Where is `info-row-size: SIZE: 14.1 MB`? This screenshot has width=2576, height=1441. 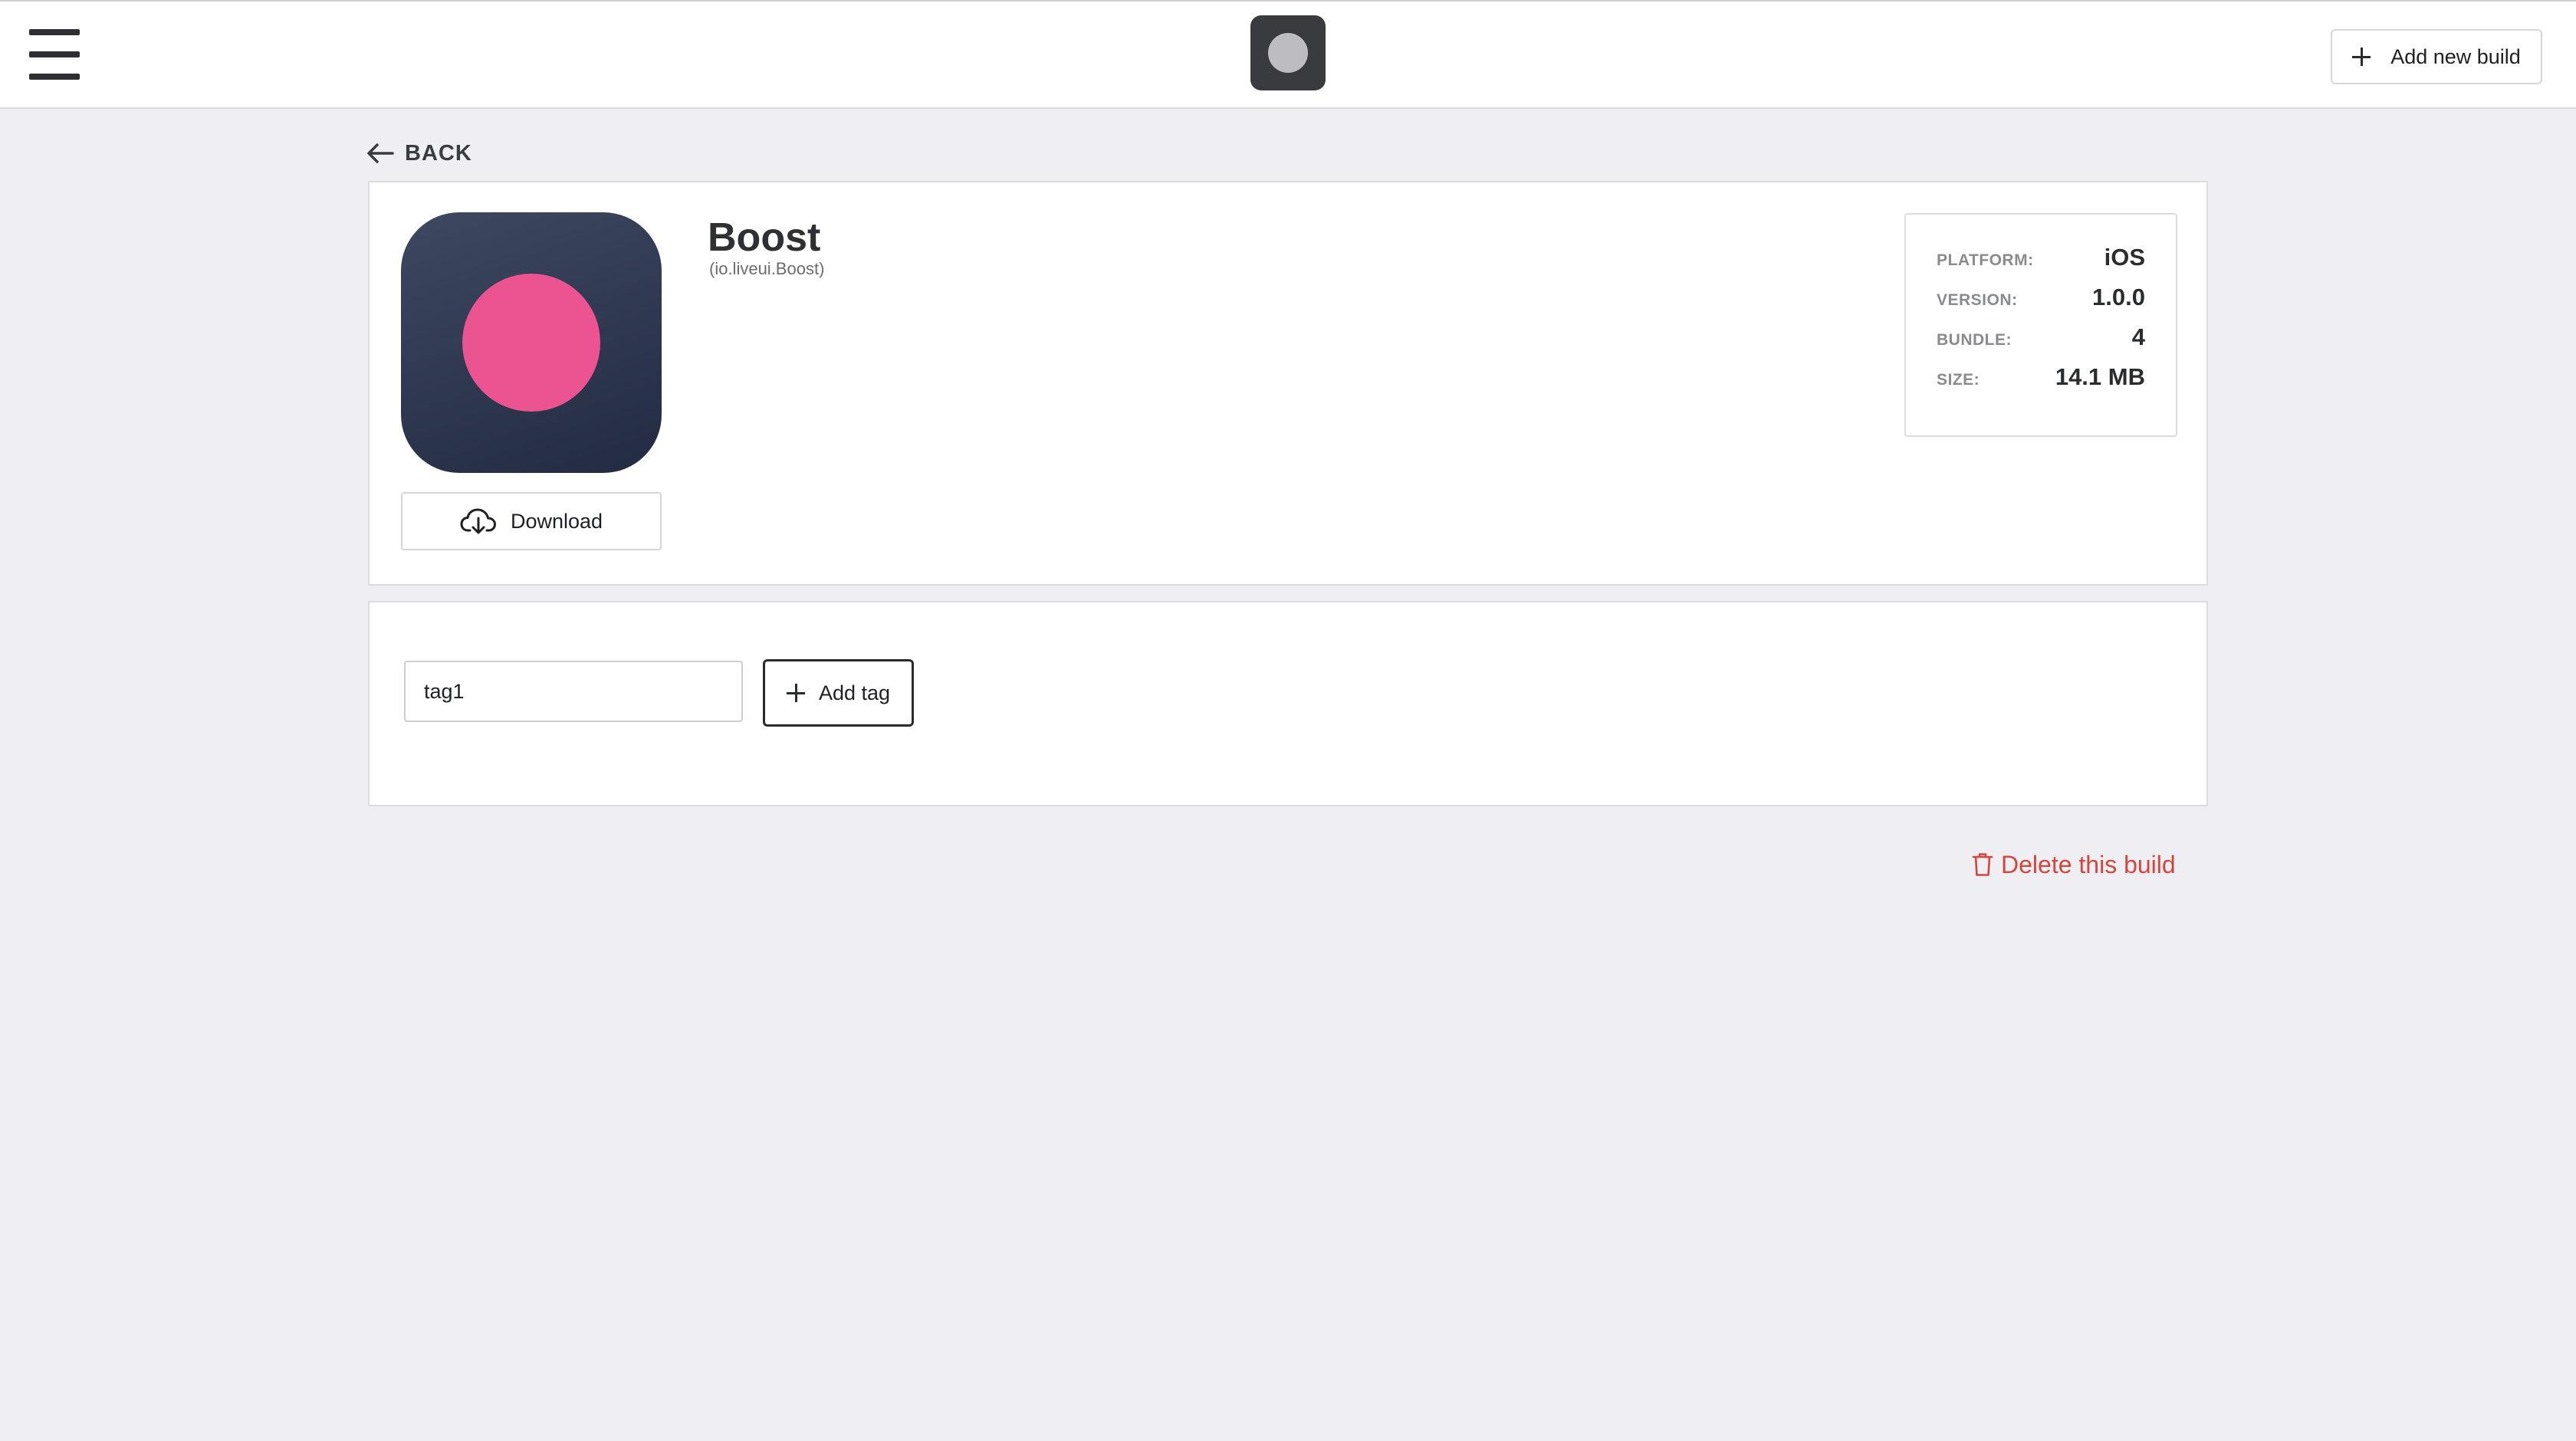 info-row-size: SIZE: 14.1 MB is located at coordinates (2041, 383).